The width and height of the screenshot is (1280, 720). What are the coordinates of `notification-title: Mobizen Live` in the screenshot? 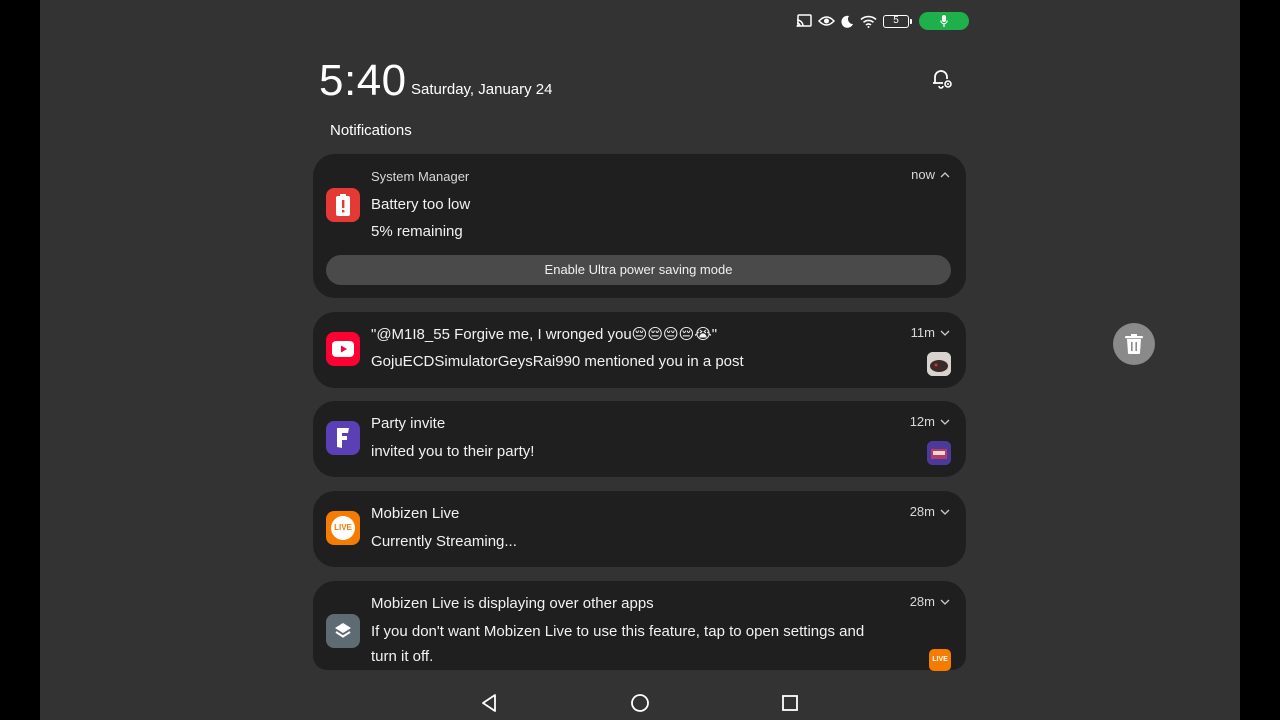 It's located at (415, 513).